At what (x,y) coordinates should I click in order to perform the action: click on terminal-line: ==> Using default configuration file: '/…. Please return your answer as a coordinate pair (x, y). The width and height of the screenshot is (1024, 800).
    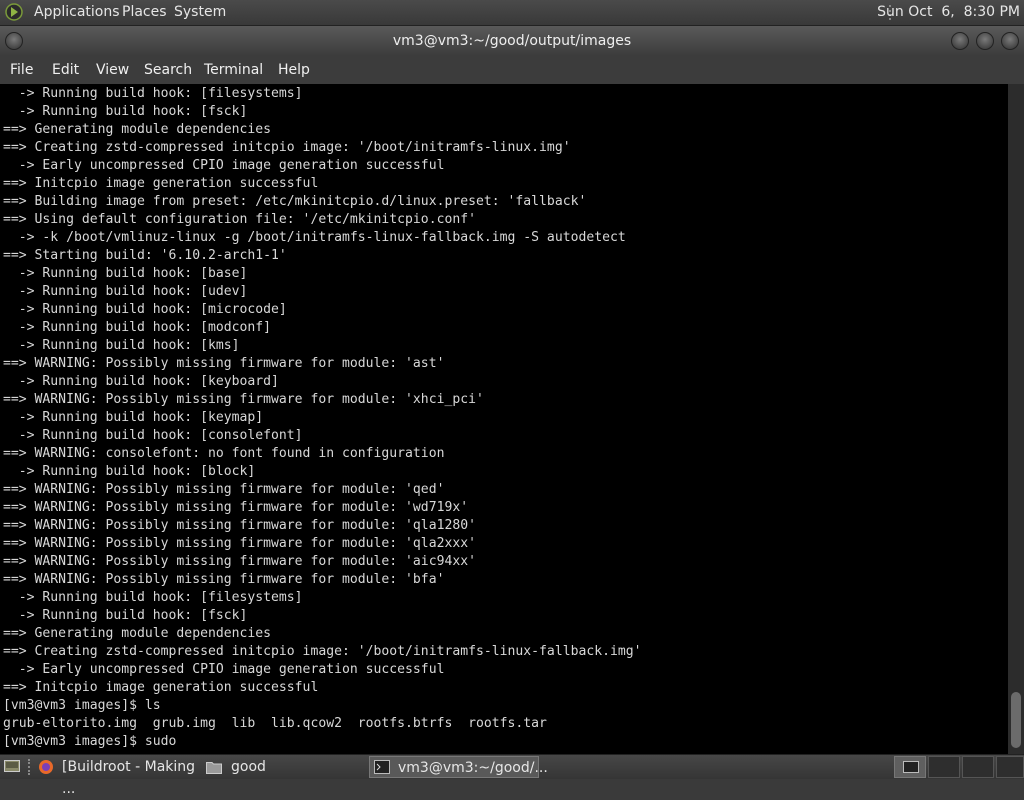
    Looking at the image, I should click on (239, 219).